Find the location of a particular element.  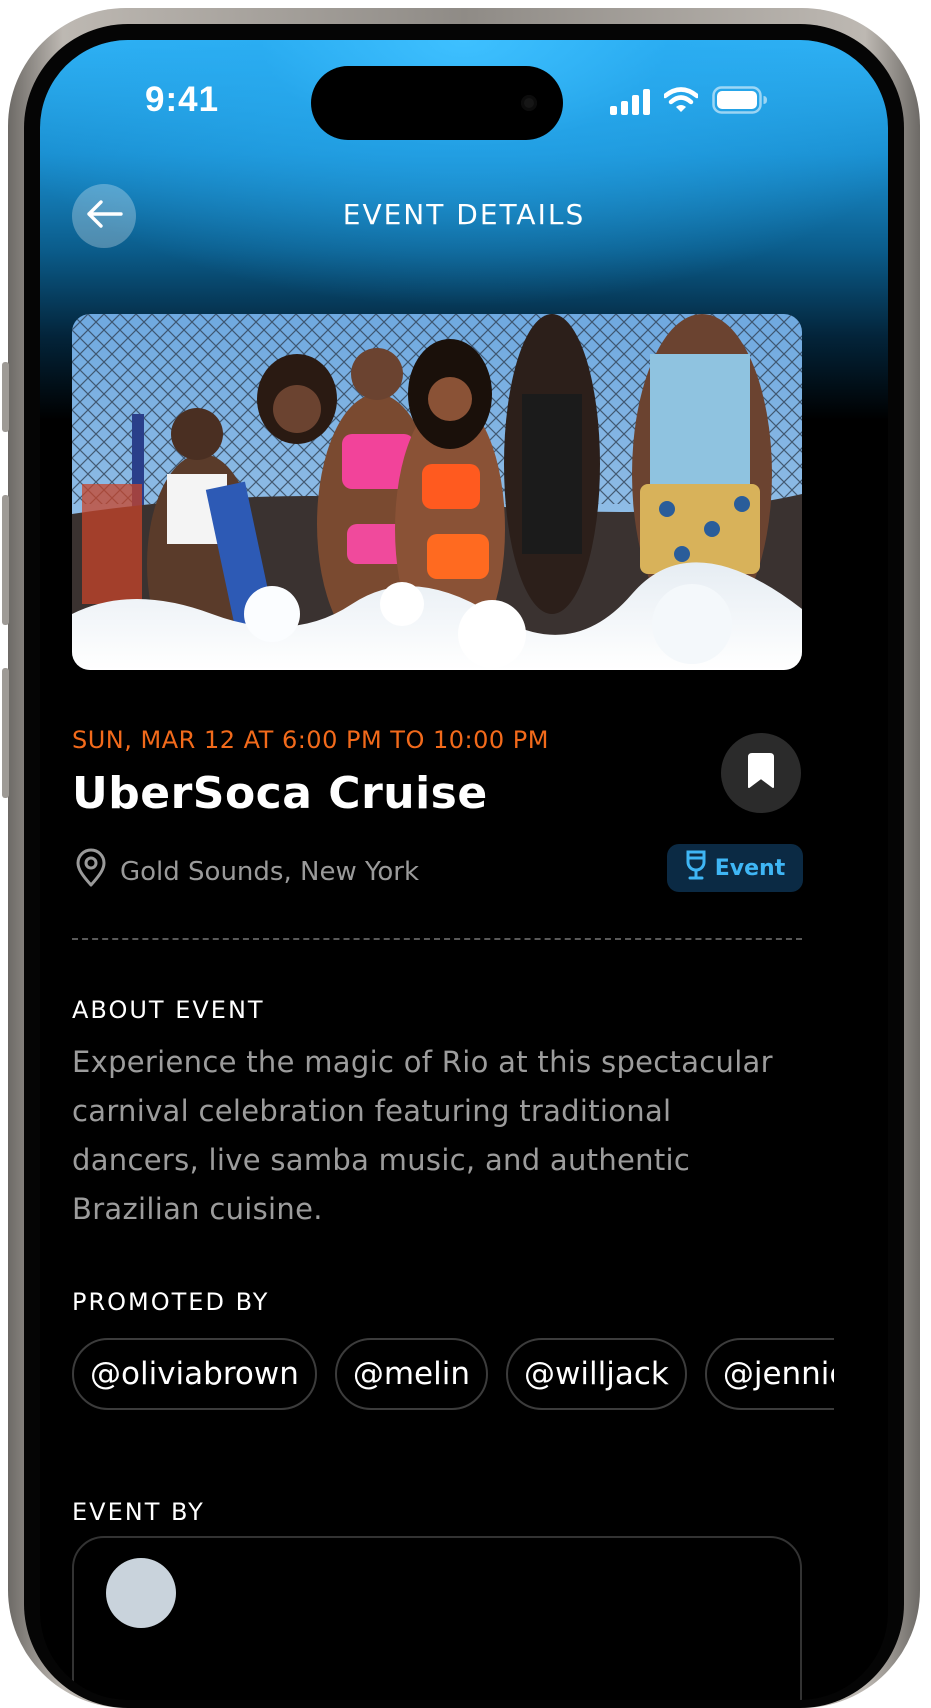

category-tag-label: Event is located at coordinates (750, 868).